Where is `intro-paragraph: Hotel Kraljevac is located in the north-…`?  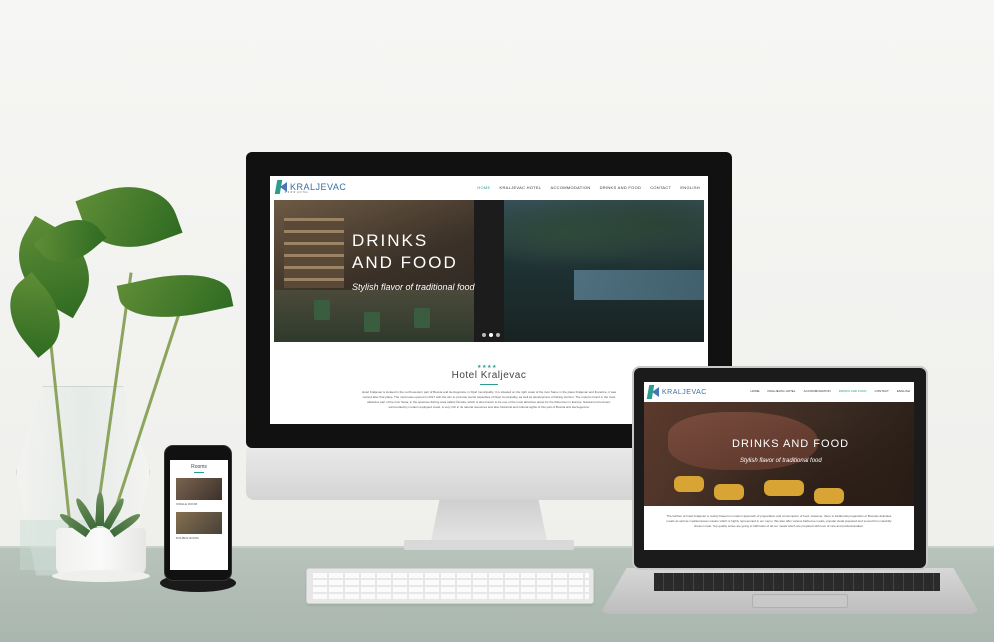 intro-paragraph: Hotel Kraljevac is located in the north-… is located at coordinates (489, 399).